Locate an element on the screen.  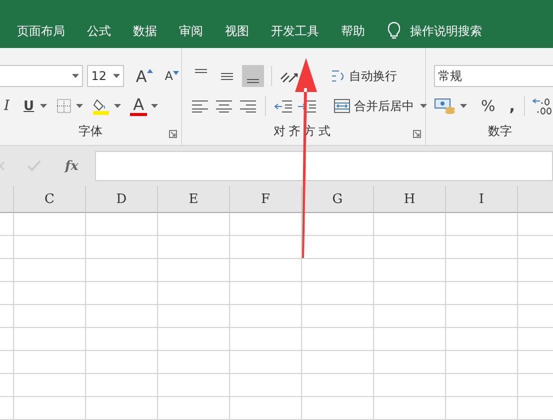
formula-input-field is located at coordinates (324, 166).